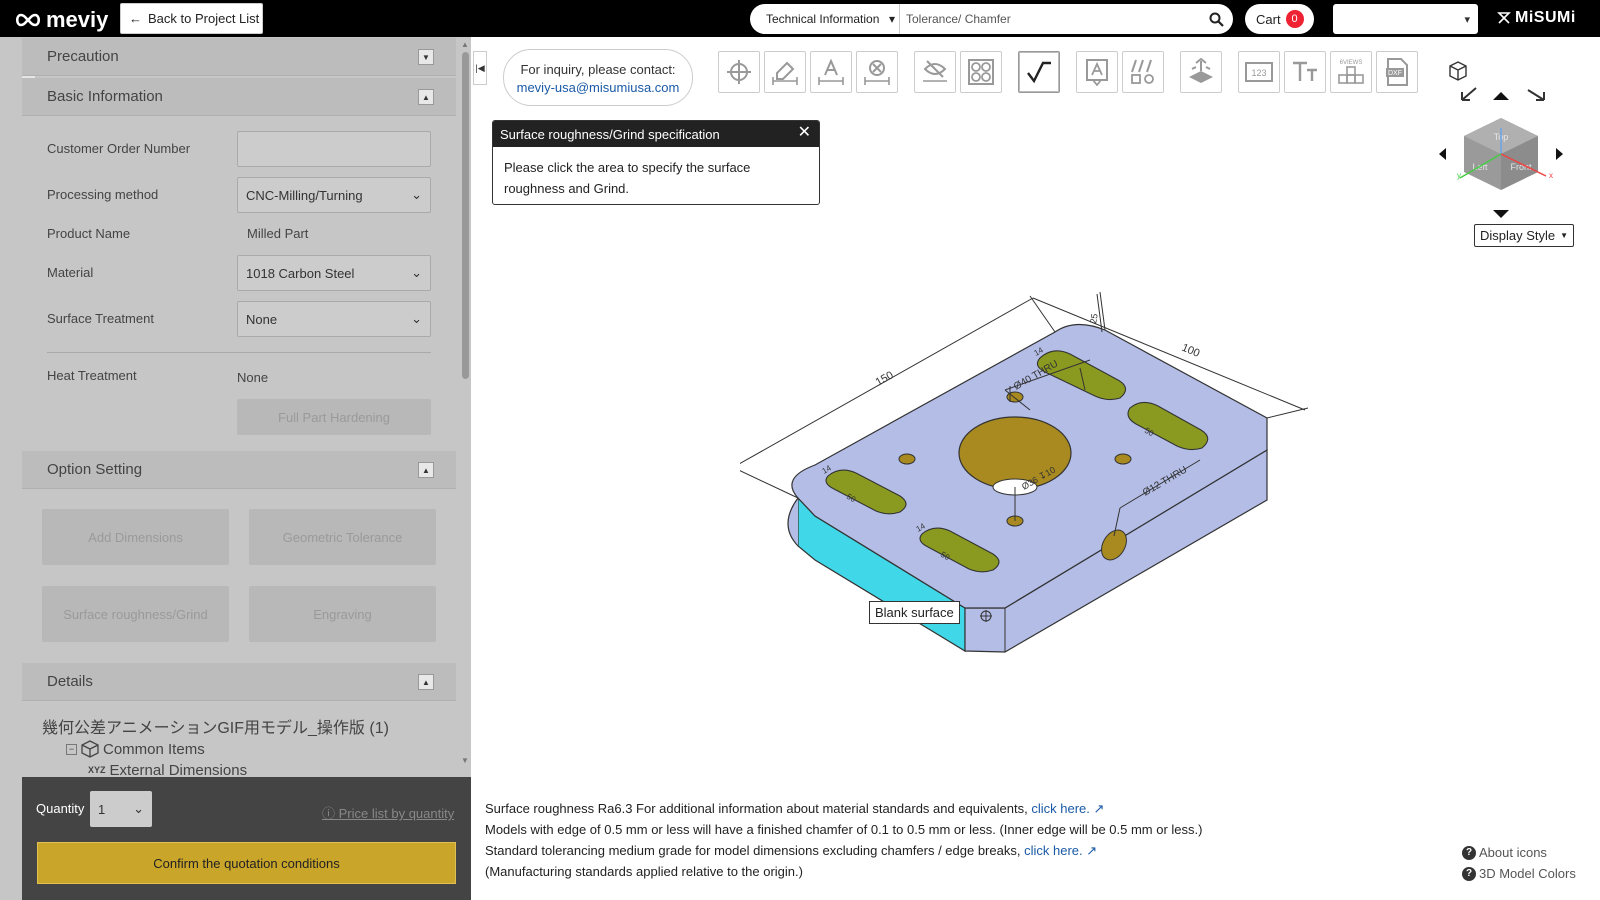  I want to click on section-precaution: Precaution ▼, so click(239, 57).